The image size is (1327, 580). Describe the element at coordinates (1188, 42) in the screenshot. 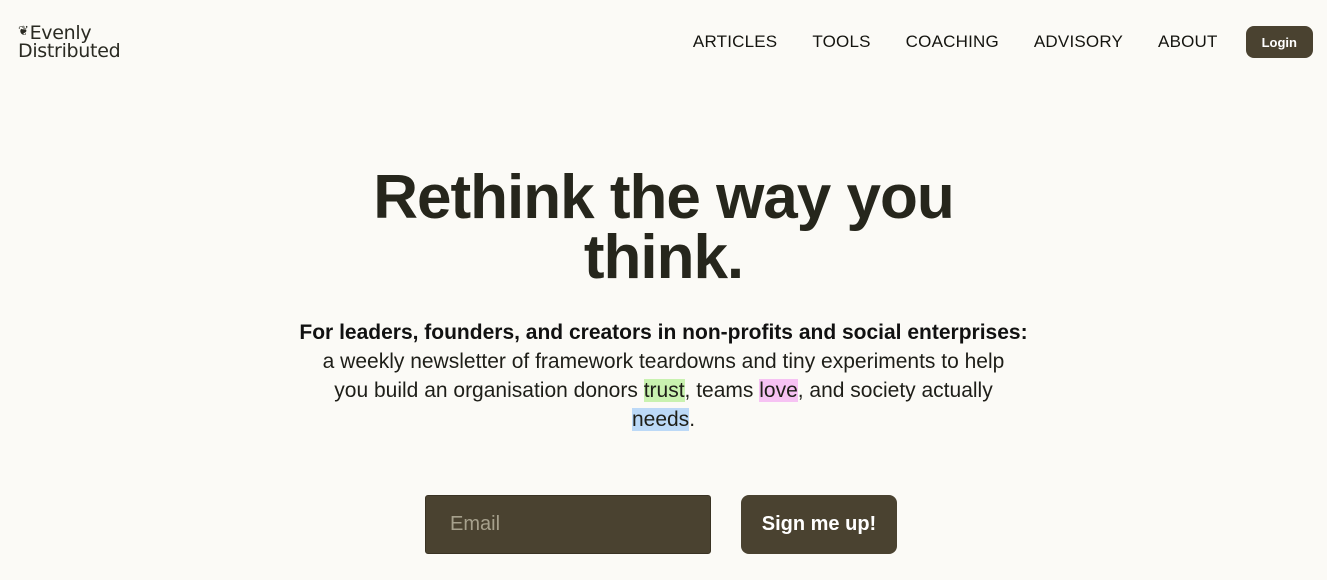

I see `nav-item-about: ABOUT` at that location.